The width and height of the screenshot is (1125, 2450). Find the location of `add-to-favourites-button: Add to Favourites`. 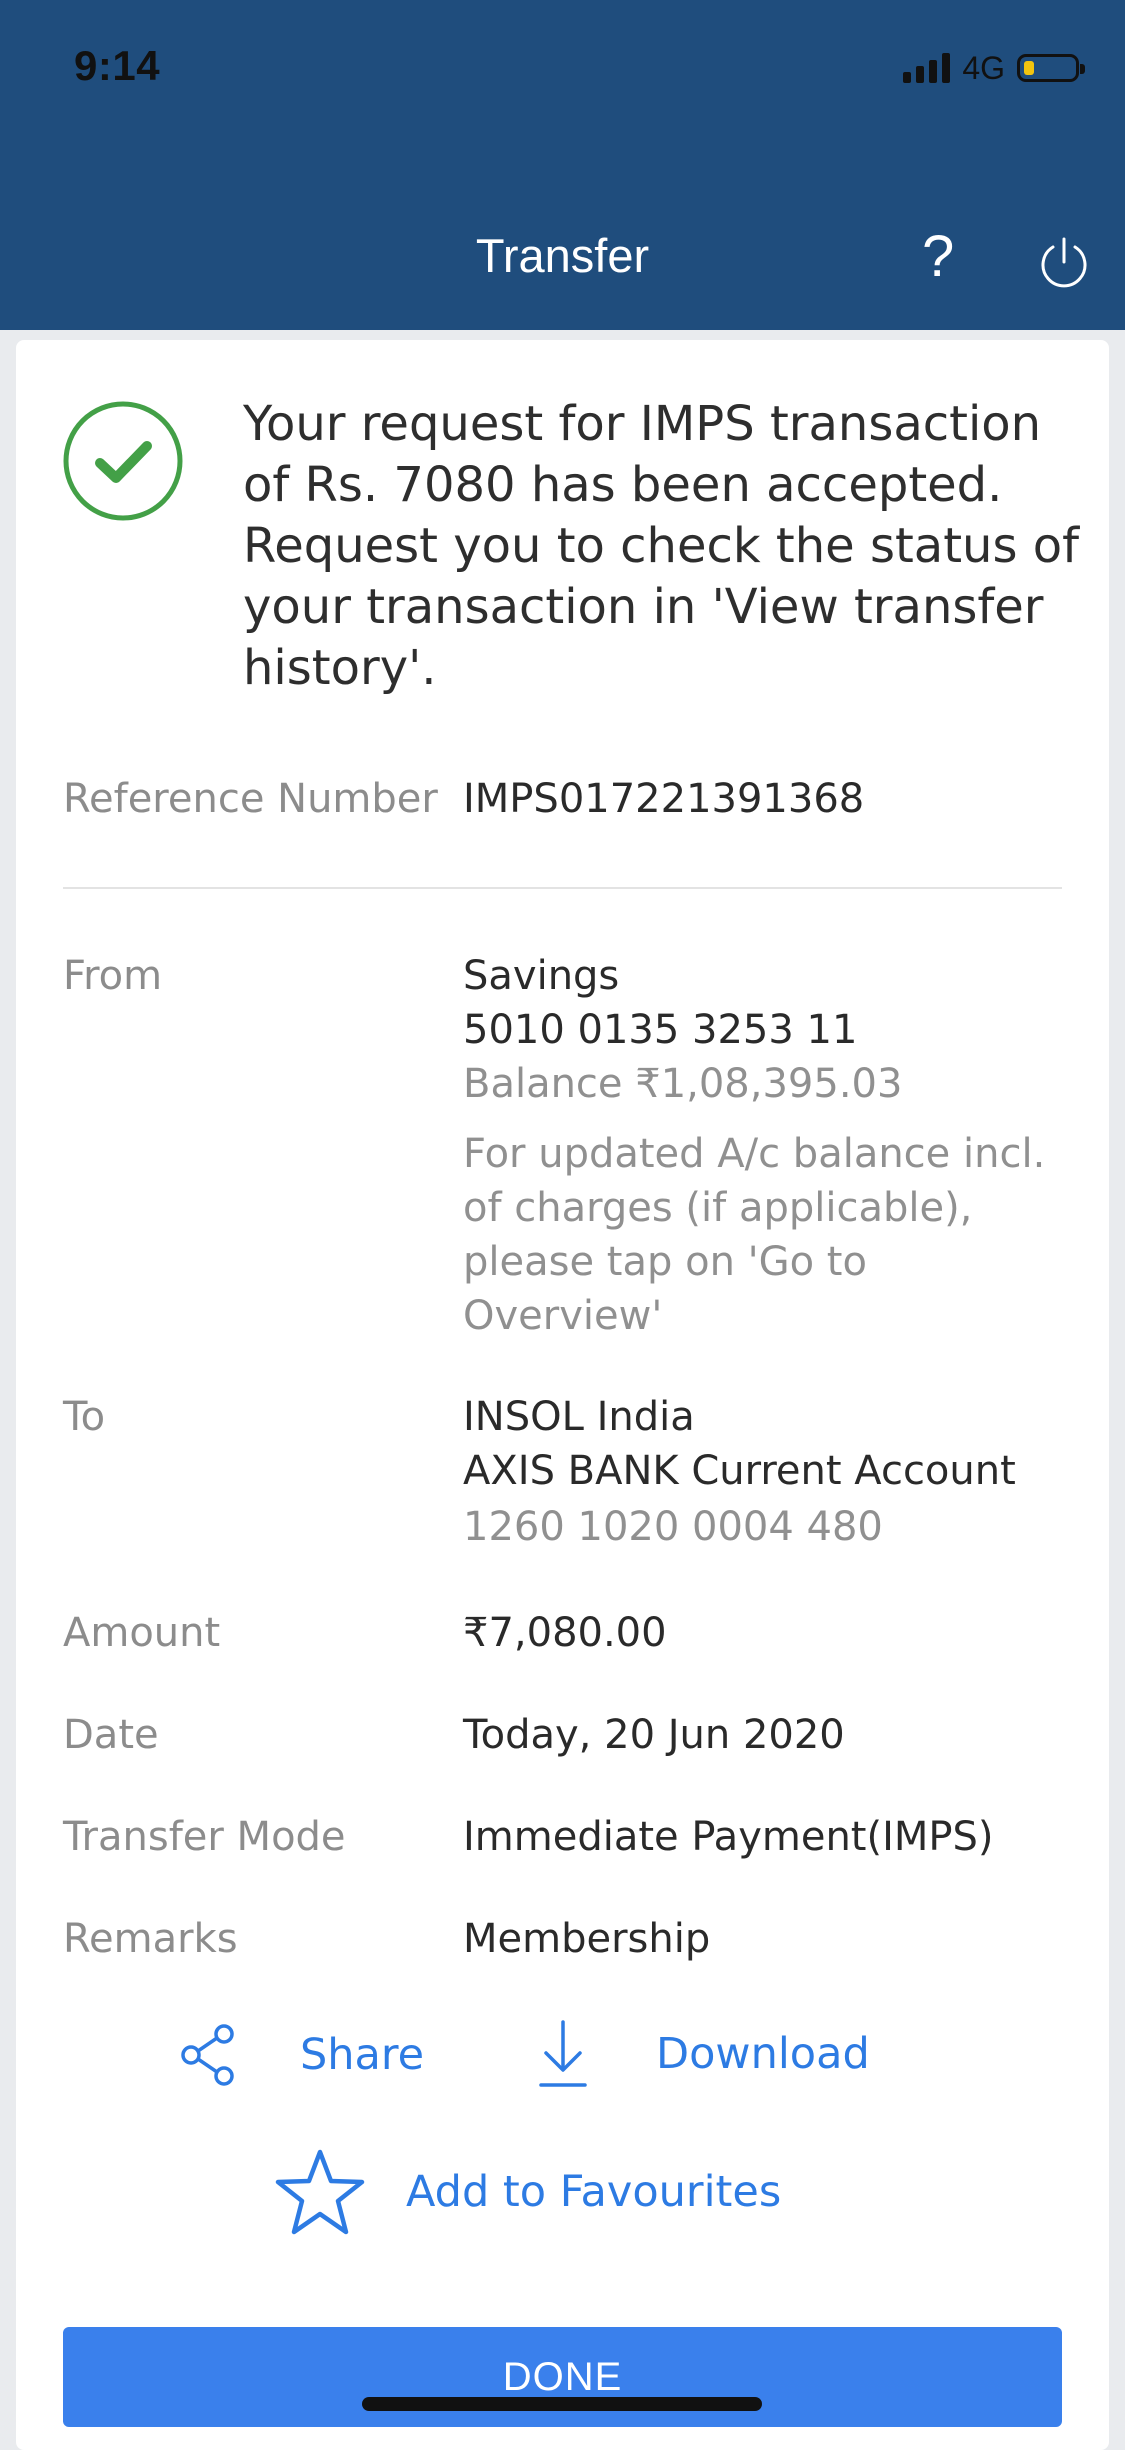

add-to-favourites-button: Add to Favourites is located at coordinates (527, 2192).